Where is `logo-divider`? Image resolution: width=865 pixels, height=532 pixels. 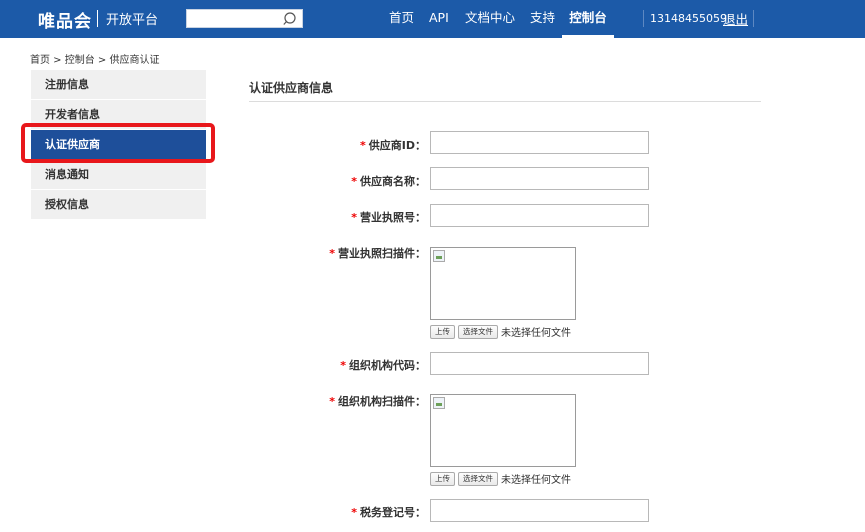
logo-divider is located at coordinates (97, 18).